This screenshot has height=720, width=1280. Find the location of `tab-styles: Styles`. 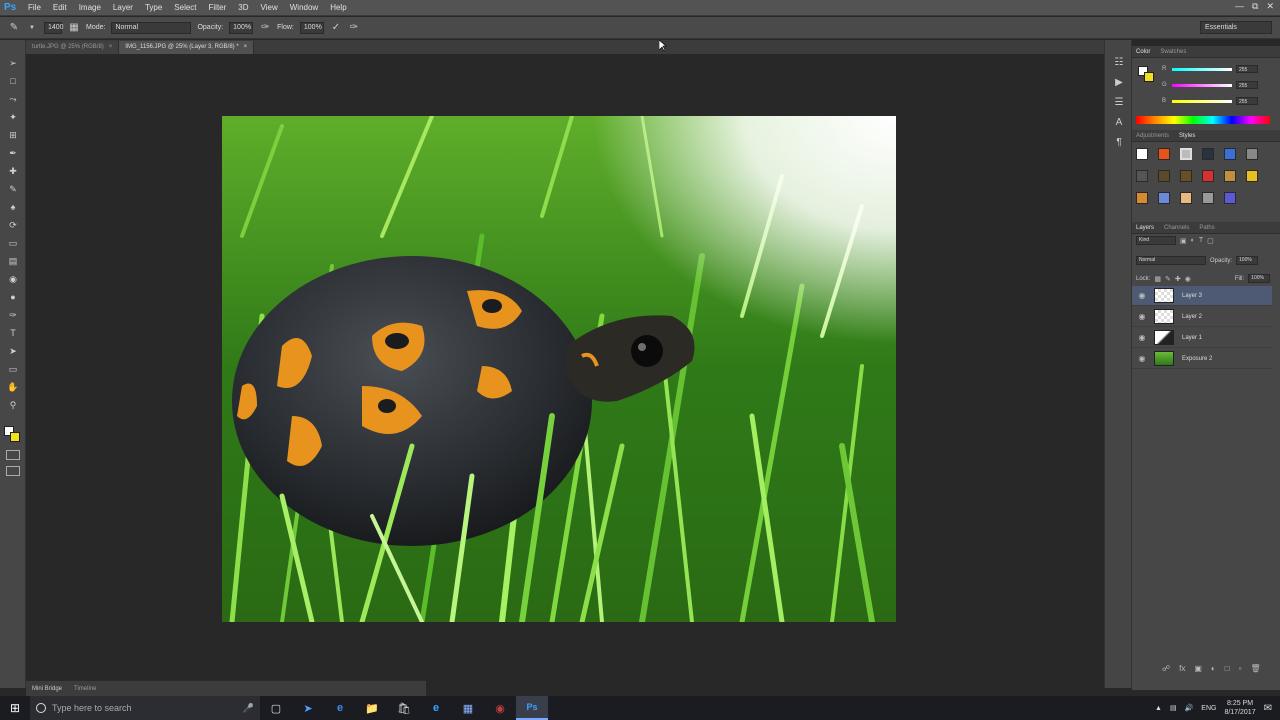

tab-styles: Styles is located at coordinates (1187, 136).